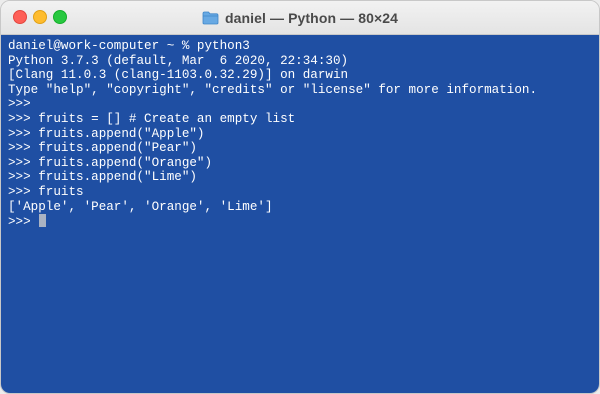 The height and width of the screenshot is (394, 600). I want to click on terminal-line: ['Apple', 'Pear', 'Orange', 'Lime'], so click(140, 206).